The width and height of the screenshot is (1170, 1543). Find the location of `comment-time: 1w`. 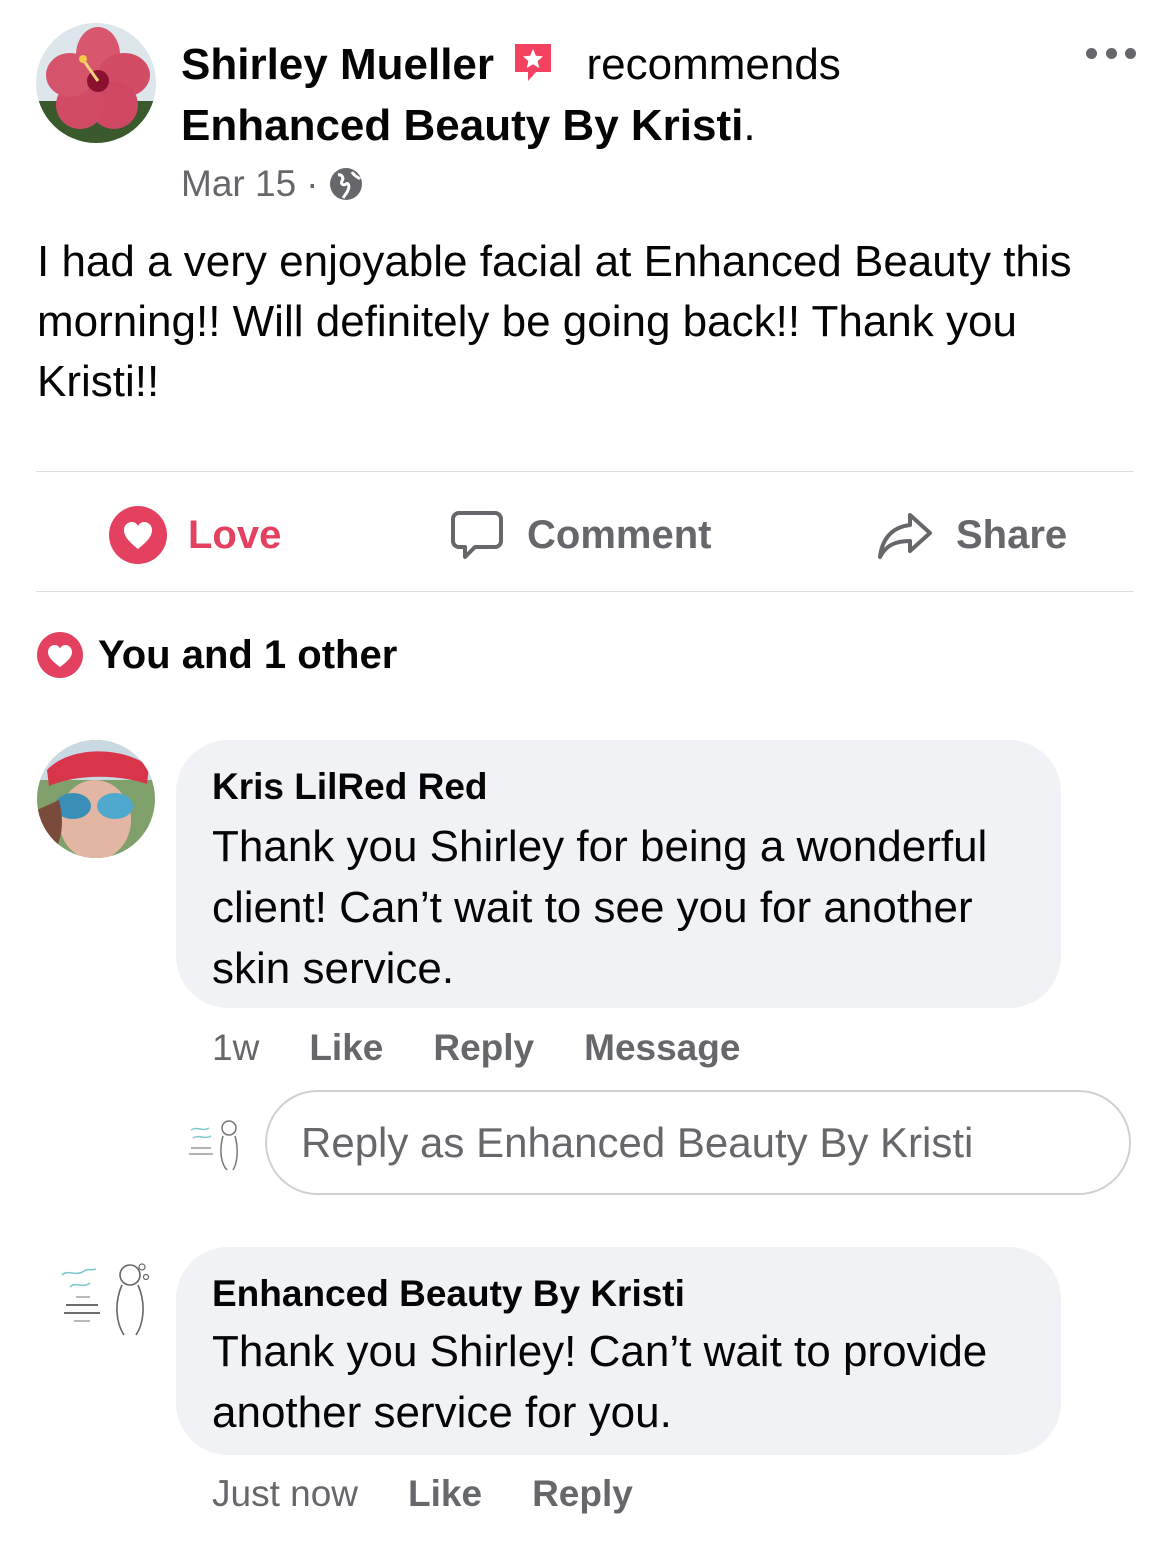

comment-time: 1w is located at coordinates (236, 1047).